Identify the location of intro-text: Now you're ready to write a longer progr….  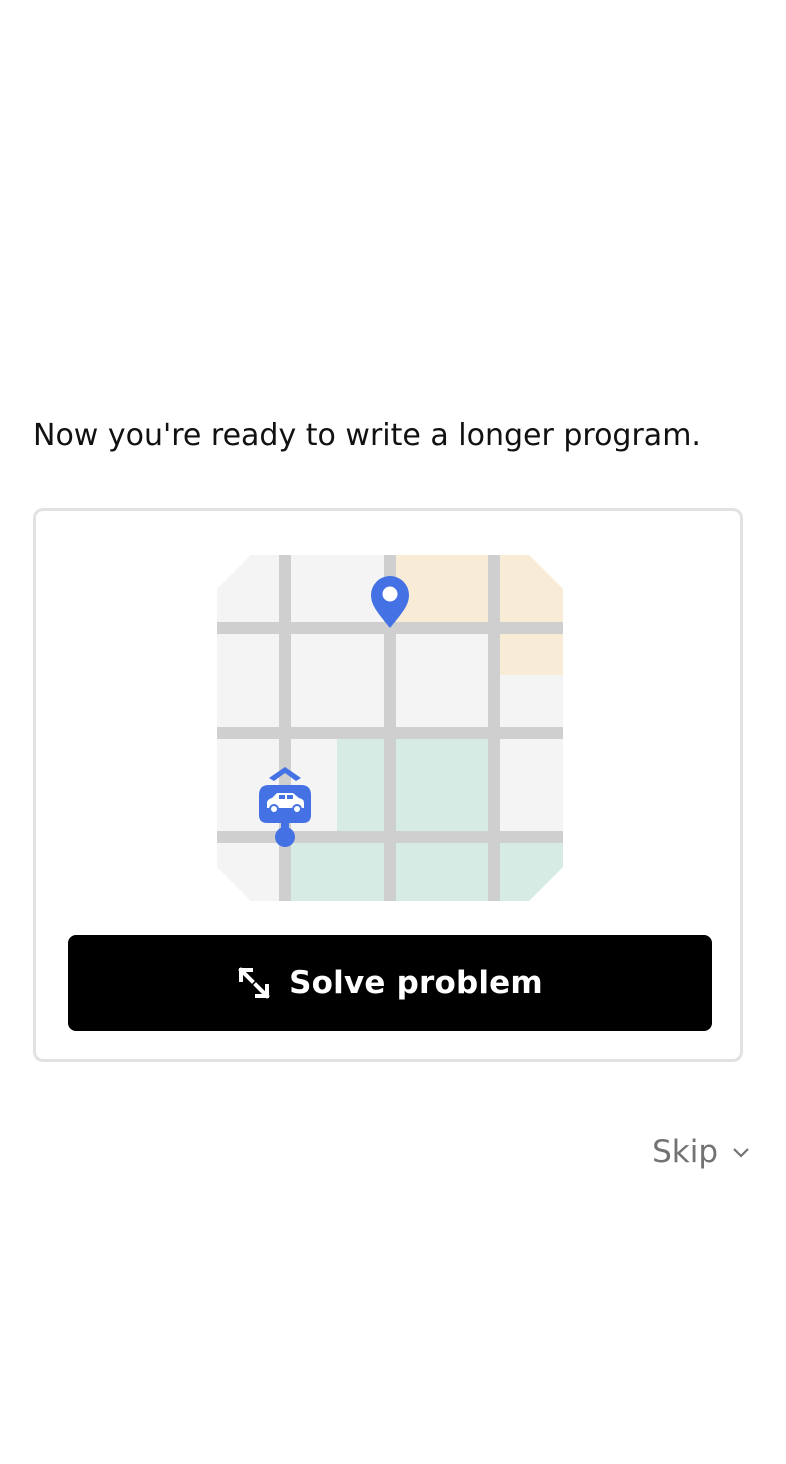
(367, 435).